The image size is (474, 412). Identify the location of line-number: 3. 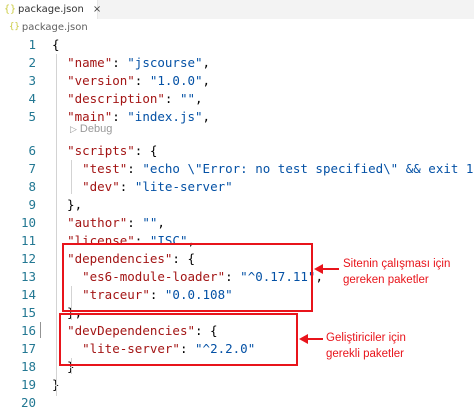
(32, 80).